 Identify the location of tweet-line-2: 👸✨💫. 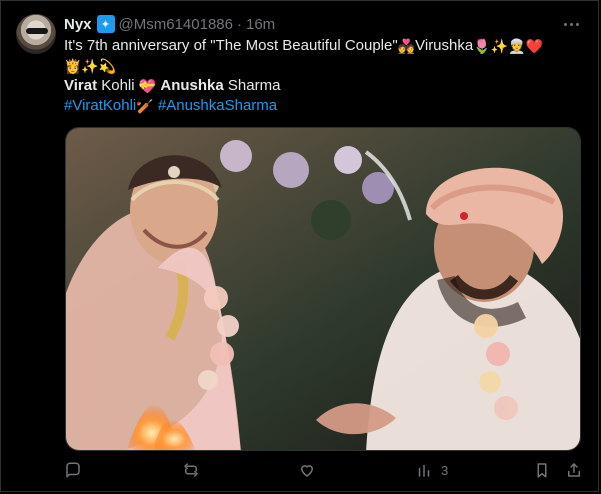
(324, 66).